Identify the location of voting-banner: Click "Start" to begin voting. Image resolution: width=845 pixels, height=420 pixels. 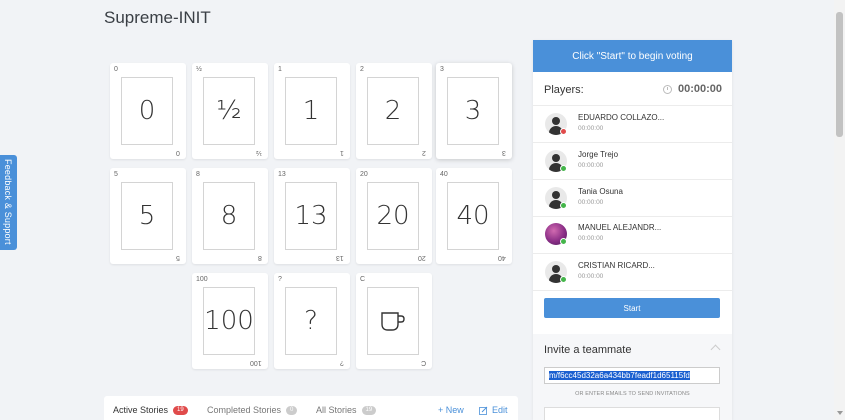
(632, 56).